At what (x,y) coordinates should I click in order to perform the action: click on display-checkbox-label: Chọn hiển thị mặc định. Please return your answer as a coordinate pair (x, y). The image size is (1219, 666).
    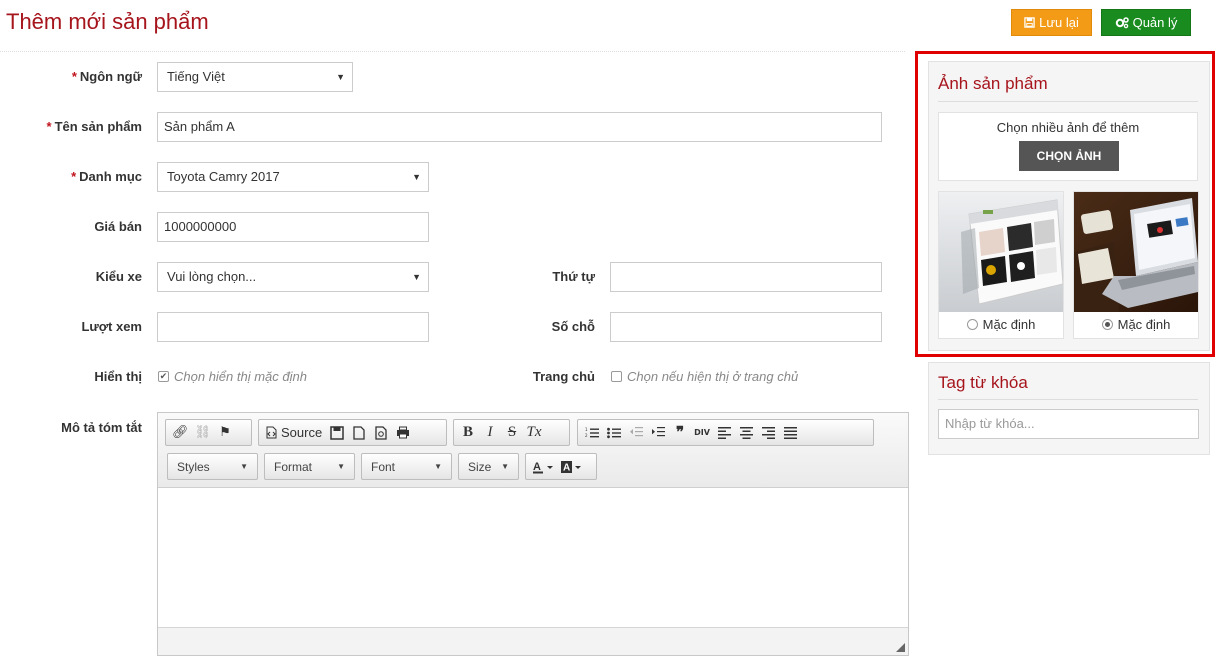
    Looking at the image, I should click on (240, 376).